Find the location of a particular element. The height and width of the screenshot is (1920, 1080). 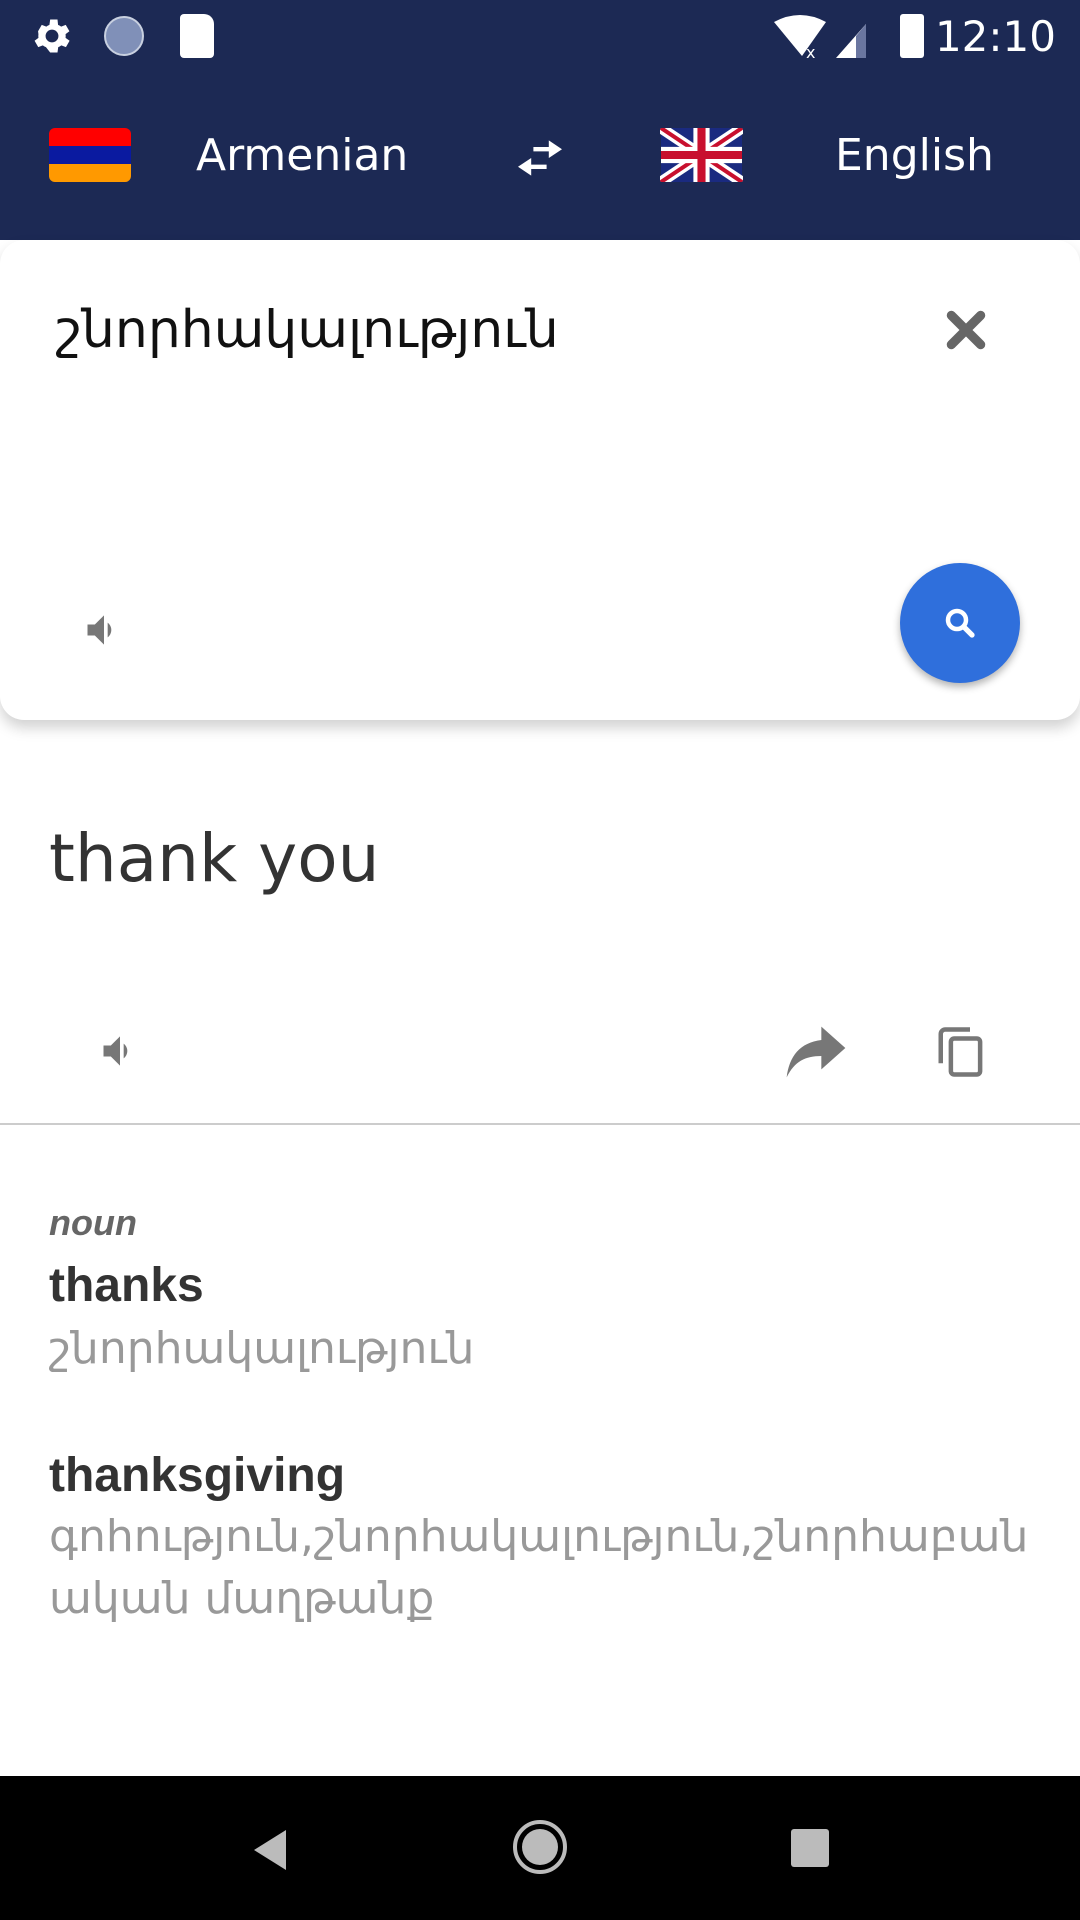

back-icon is located at coordinates (270, 1850).